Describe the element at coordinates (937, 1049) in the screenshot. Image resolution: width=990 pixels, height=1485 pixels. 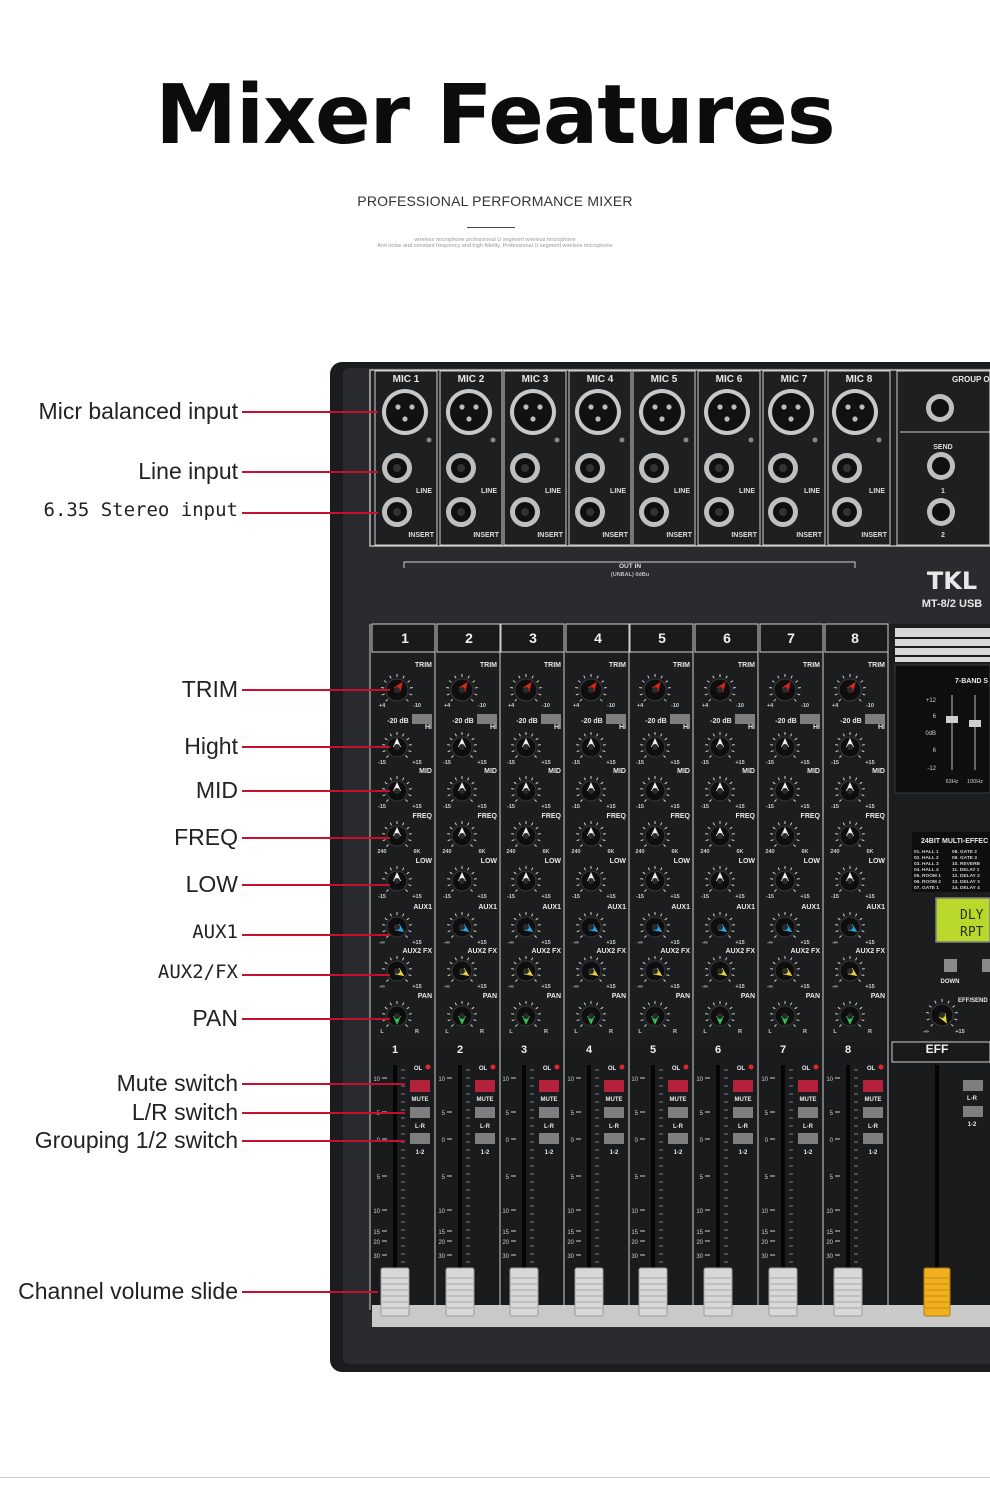
I see `eff-label: EFF` at that location.